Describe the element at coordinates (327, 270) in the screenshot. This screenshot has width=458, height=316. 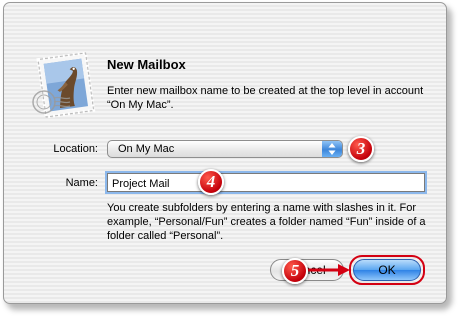
I see `callout-arrow-icon` at that location.